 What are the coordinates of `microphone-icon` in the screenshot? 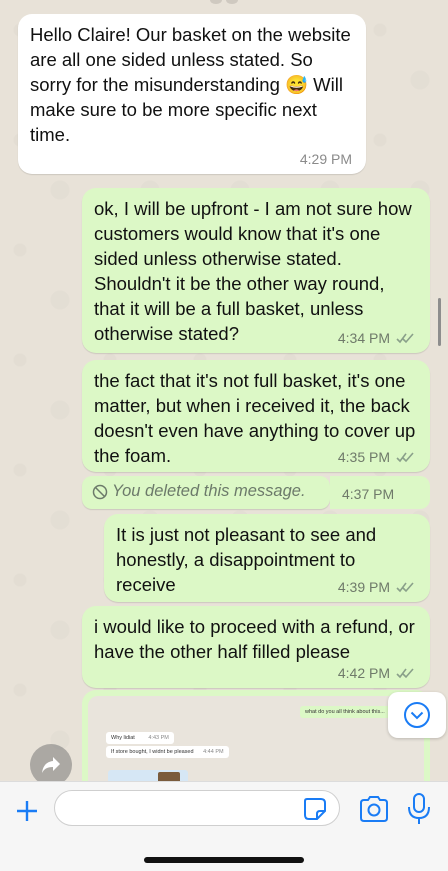 It's located at (419, 809).